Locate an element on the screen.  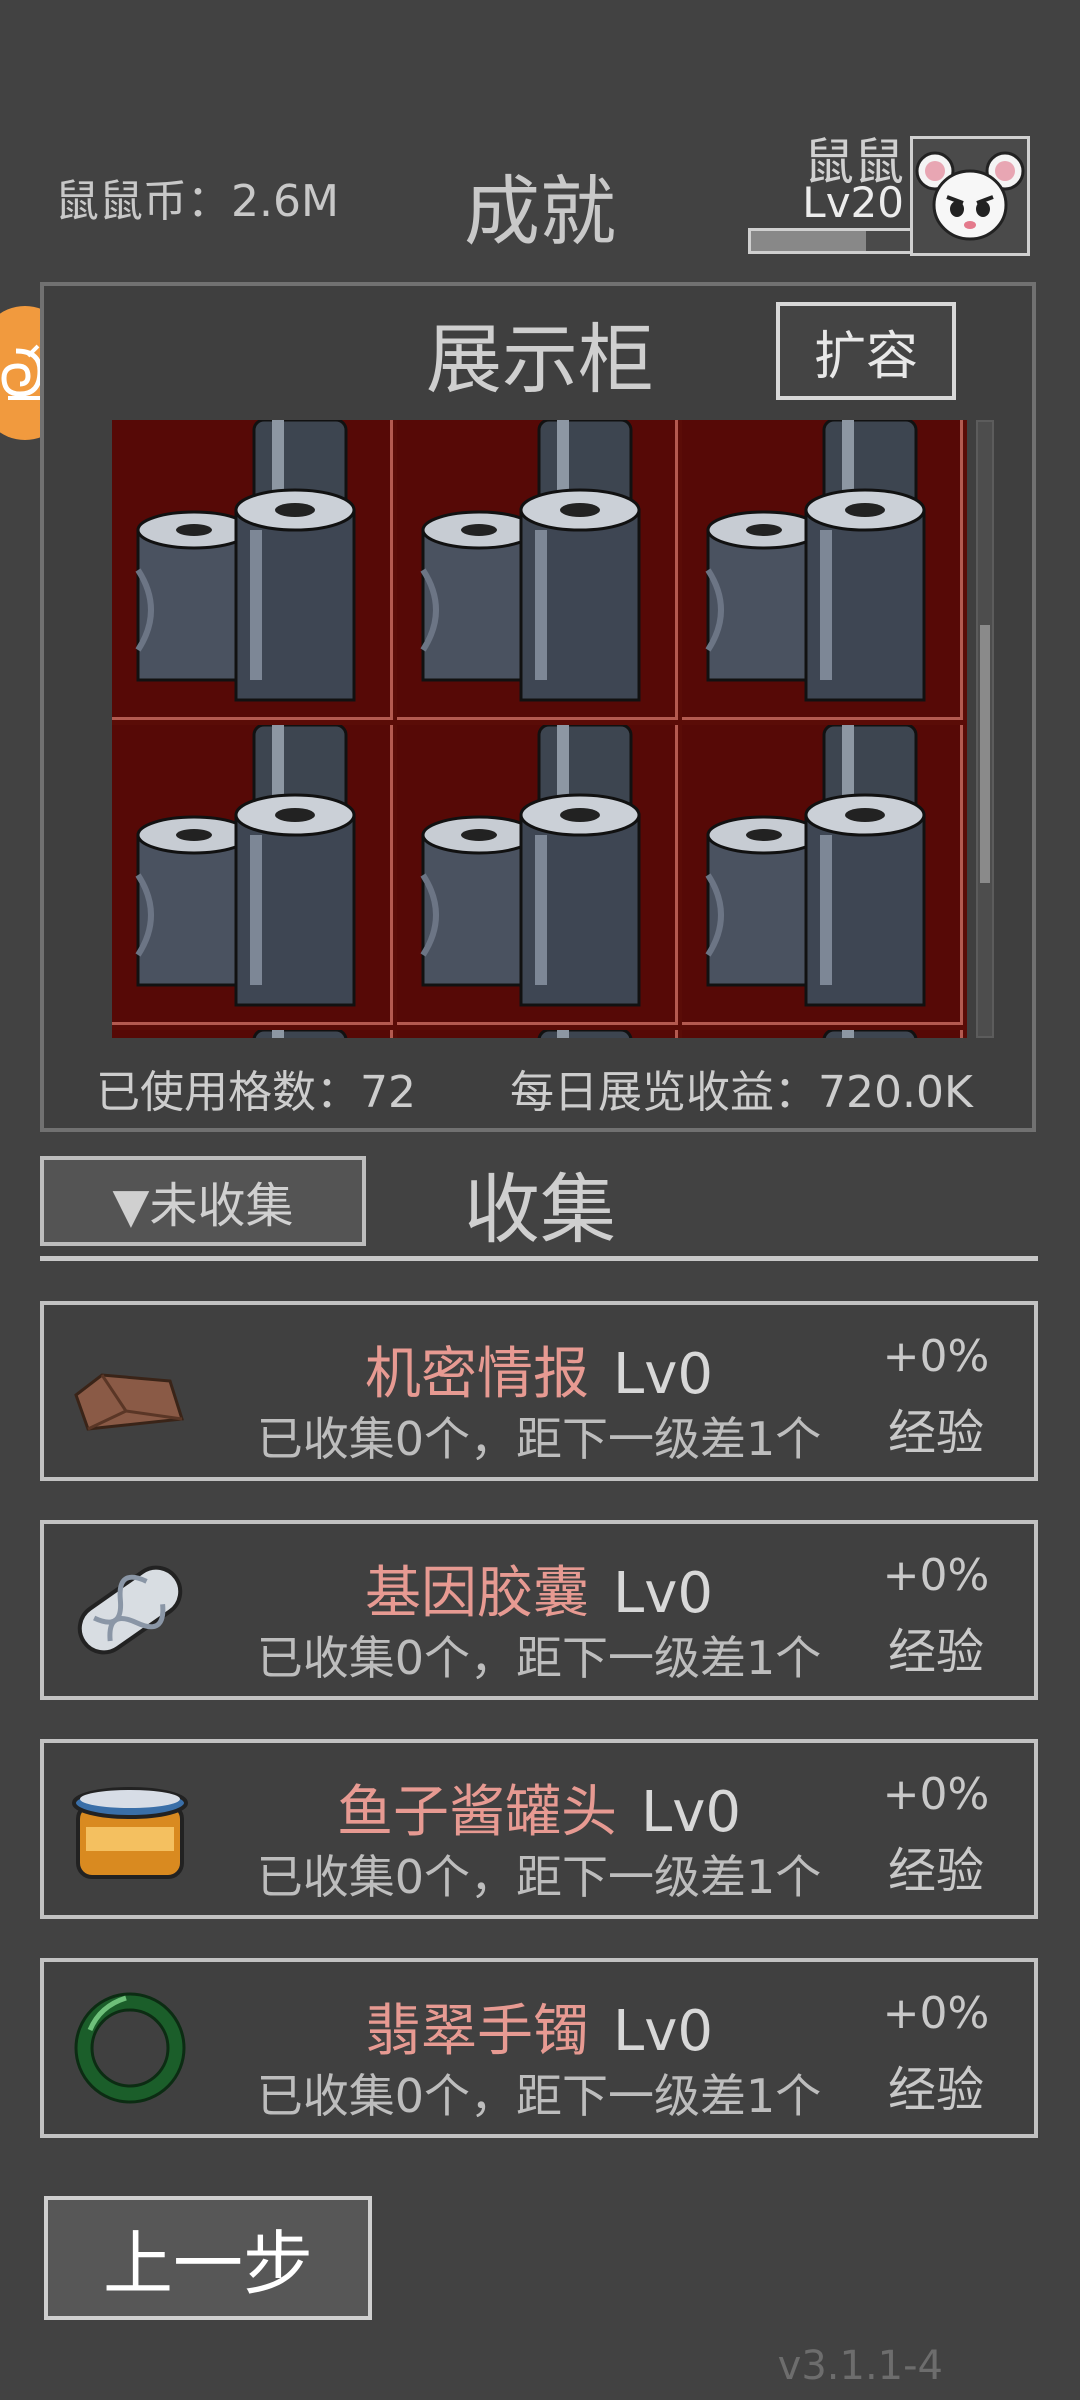
expand-button: 扩容 is located at coordinates (866, 351).